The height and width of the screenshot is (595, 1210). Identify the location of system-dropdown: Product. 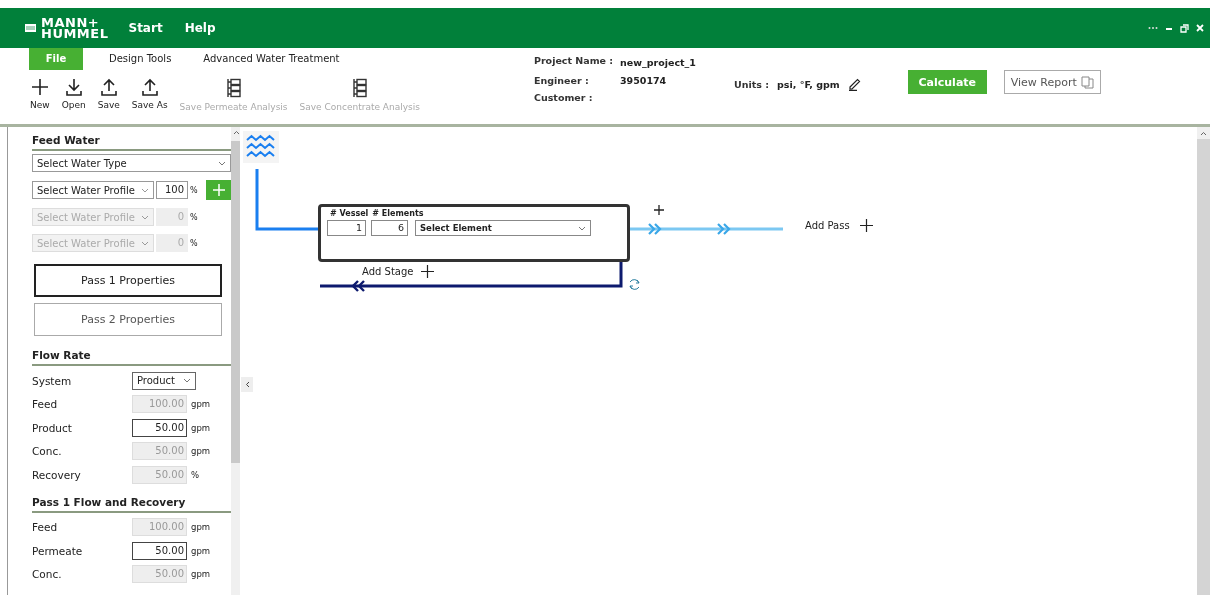
(164, 380).